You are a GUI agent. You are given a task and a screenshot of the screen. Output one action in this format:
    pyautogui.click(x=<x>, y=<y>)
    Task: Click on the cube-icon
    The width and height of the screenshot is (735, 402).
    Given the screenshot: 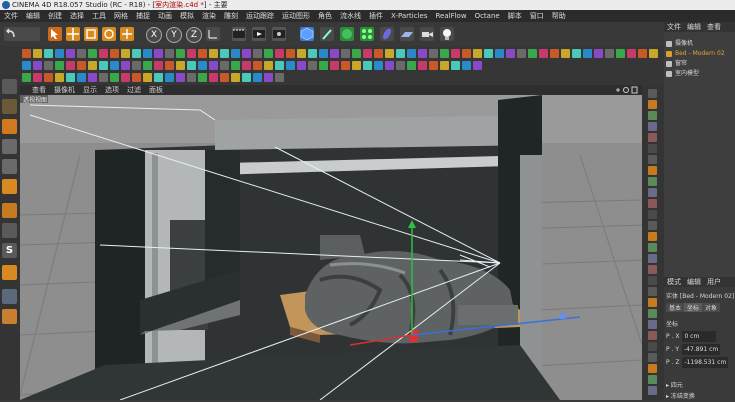 What is the action you would take?
    pyautogui.click(x=307, y=34)
    